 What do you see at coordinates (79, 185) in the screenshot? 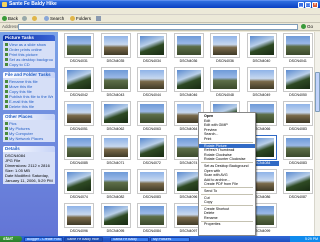
I see `thumbnail-item: DSCN4074` at bounding box center [79, 185].